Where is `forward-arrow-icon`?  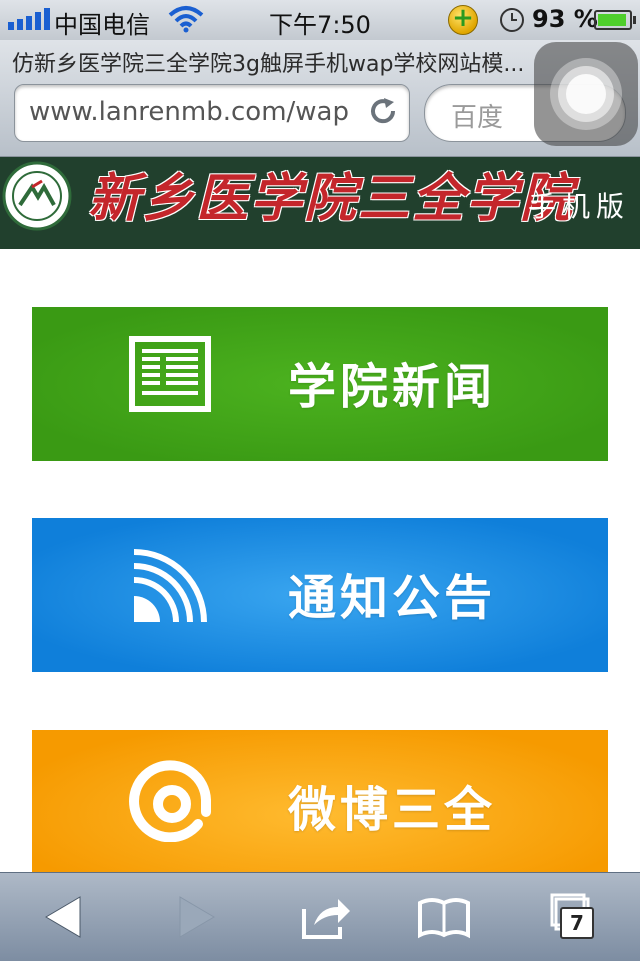 forward-arrow-icon is located at coordinates (192, 917).